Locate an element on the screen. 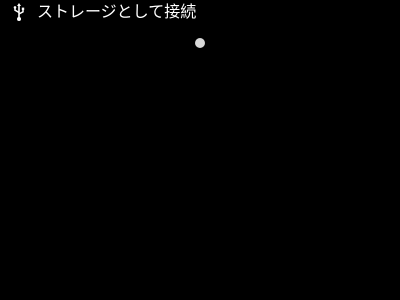  loading-indicator is located at coordinates (200, 43).